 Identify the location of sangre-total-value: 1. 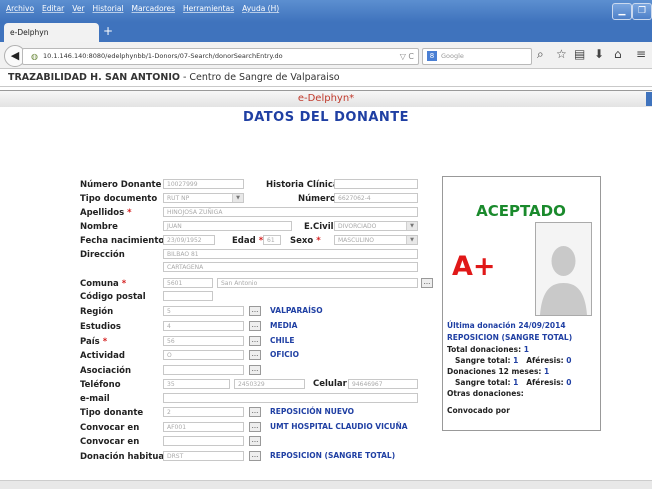
(516, 360).